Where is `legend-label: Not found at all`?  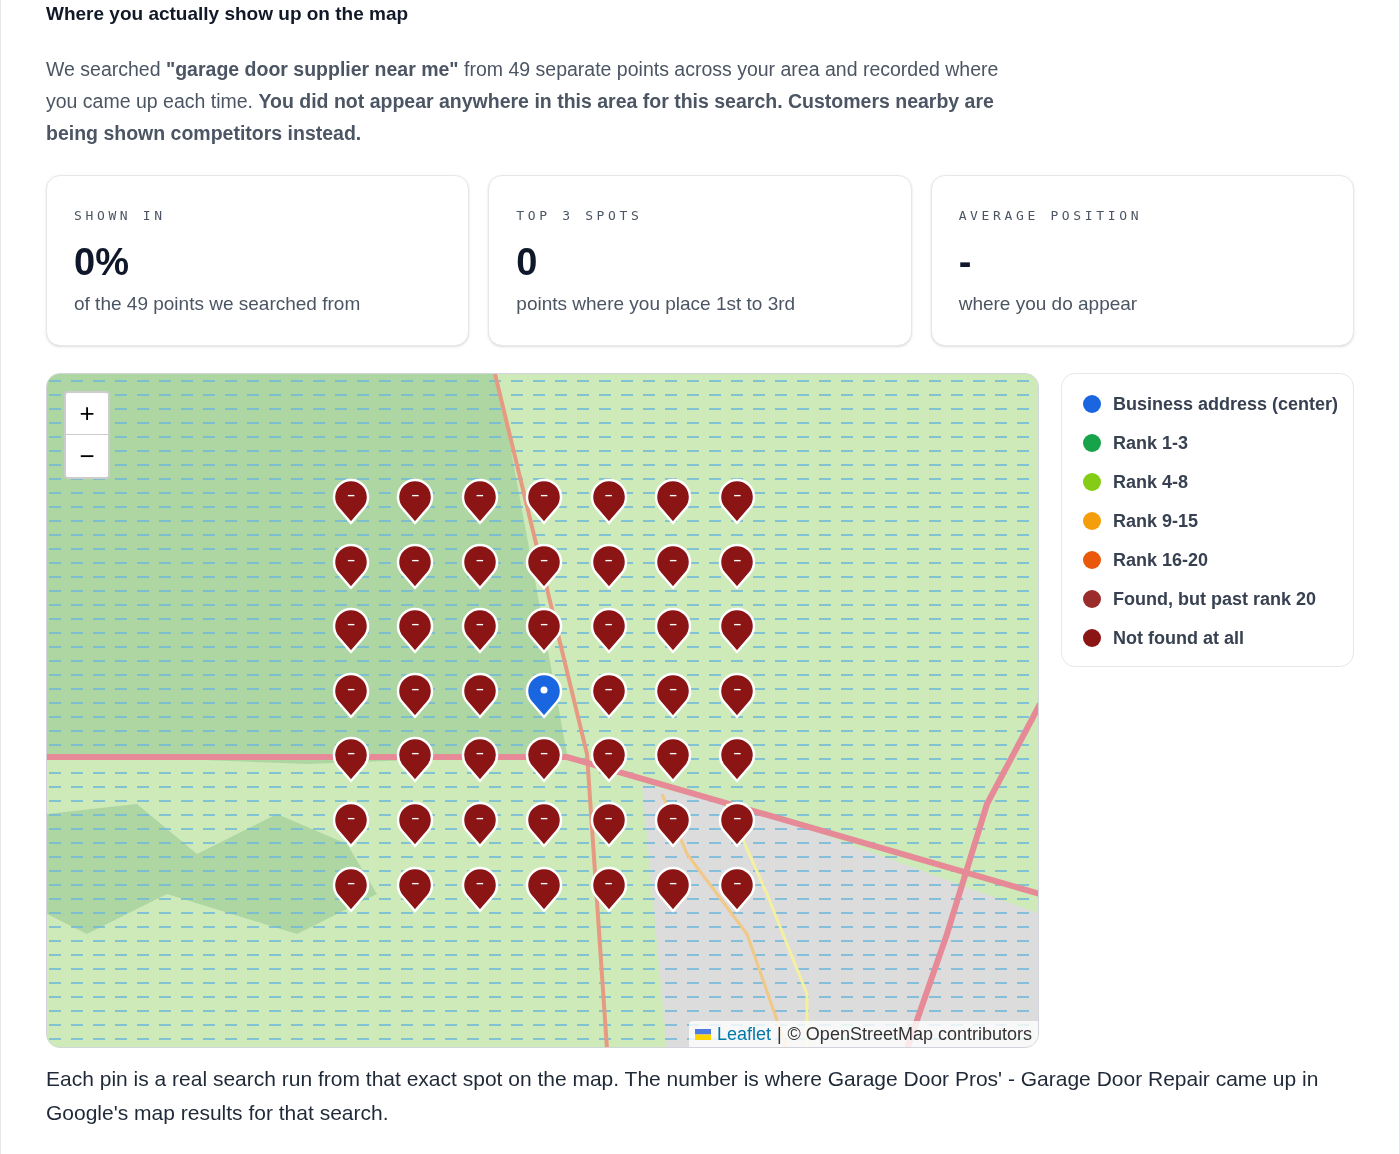
legend-label: Not found at all is located at coordinates (1178, 638).